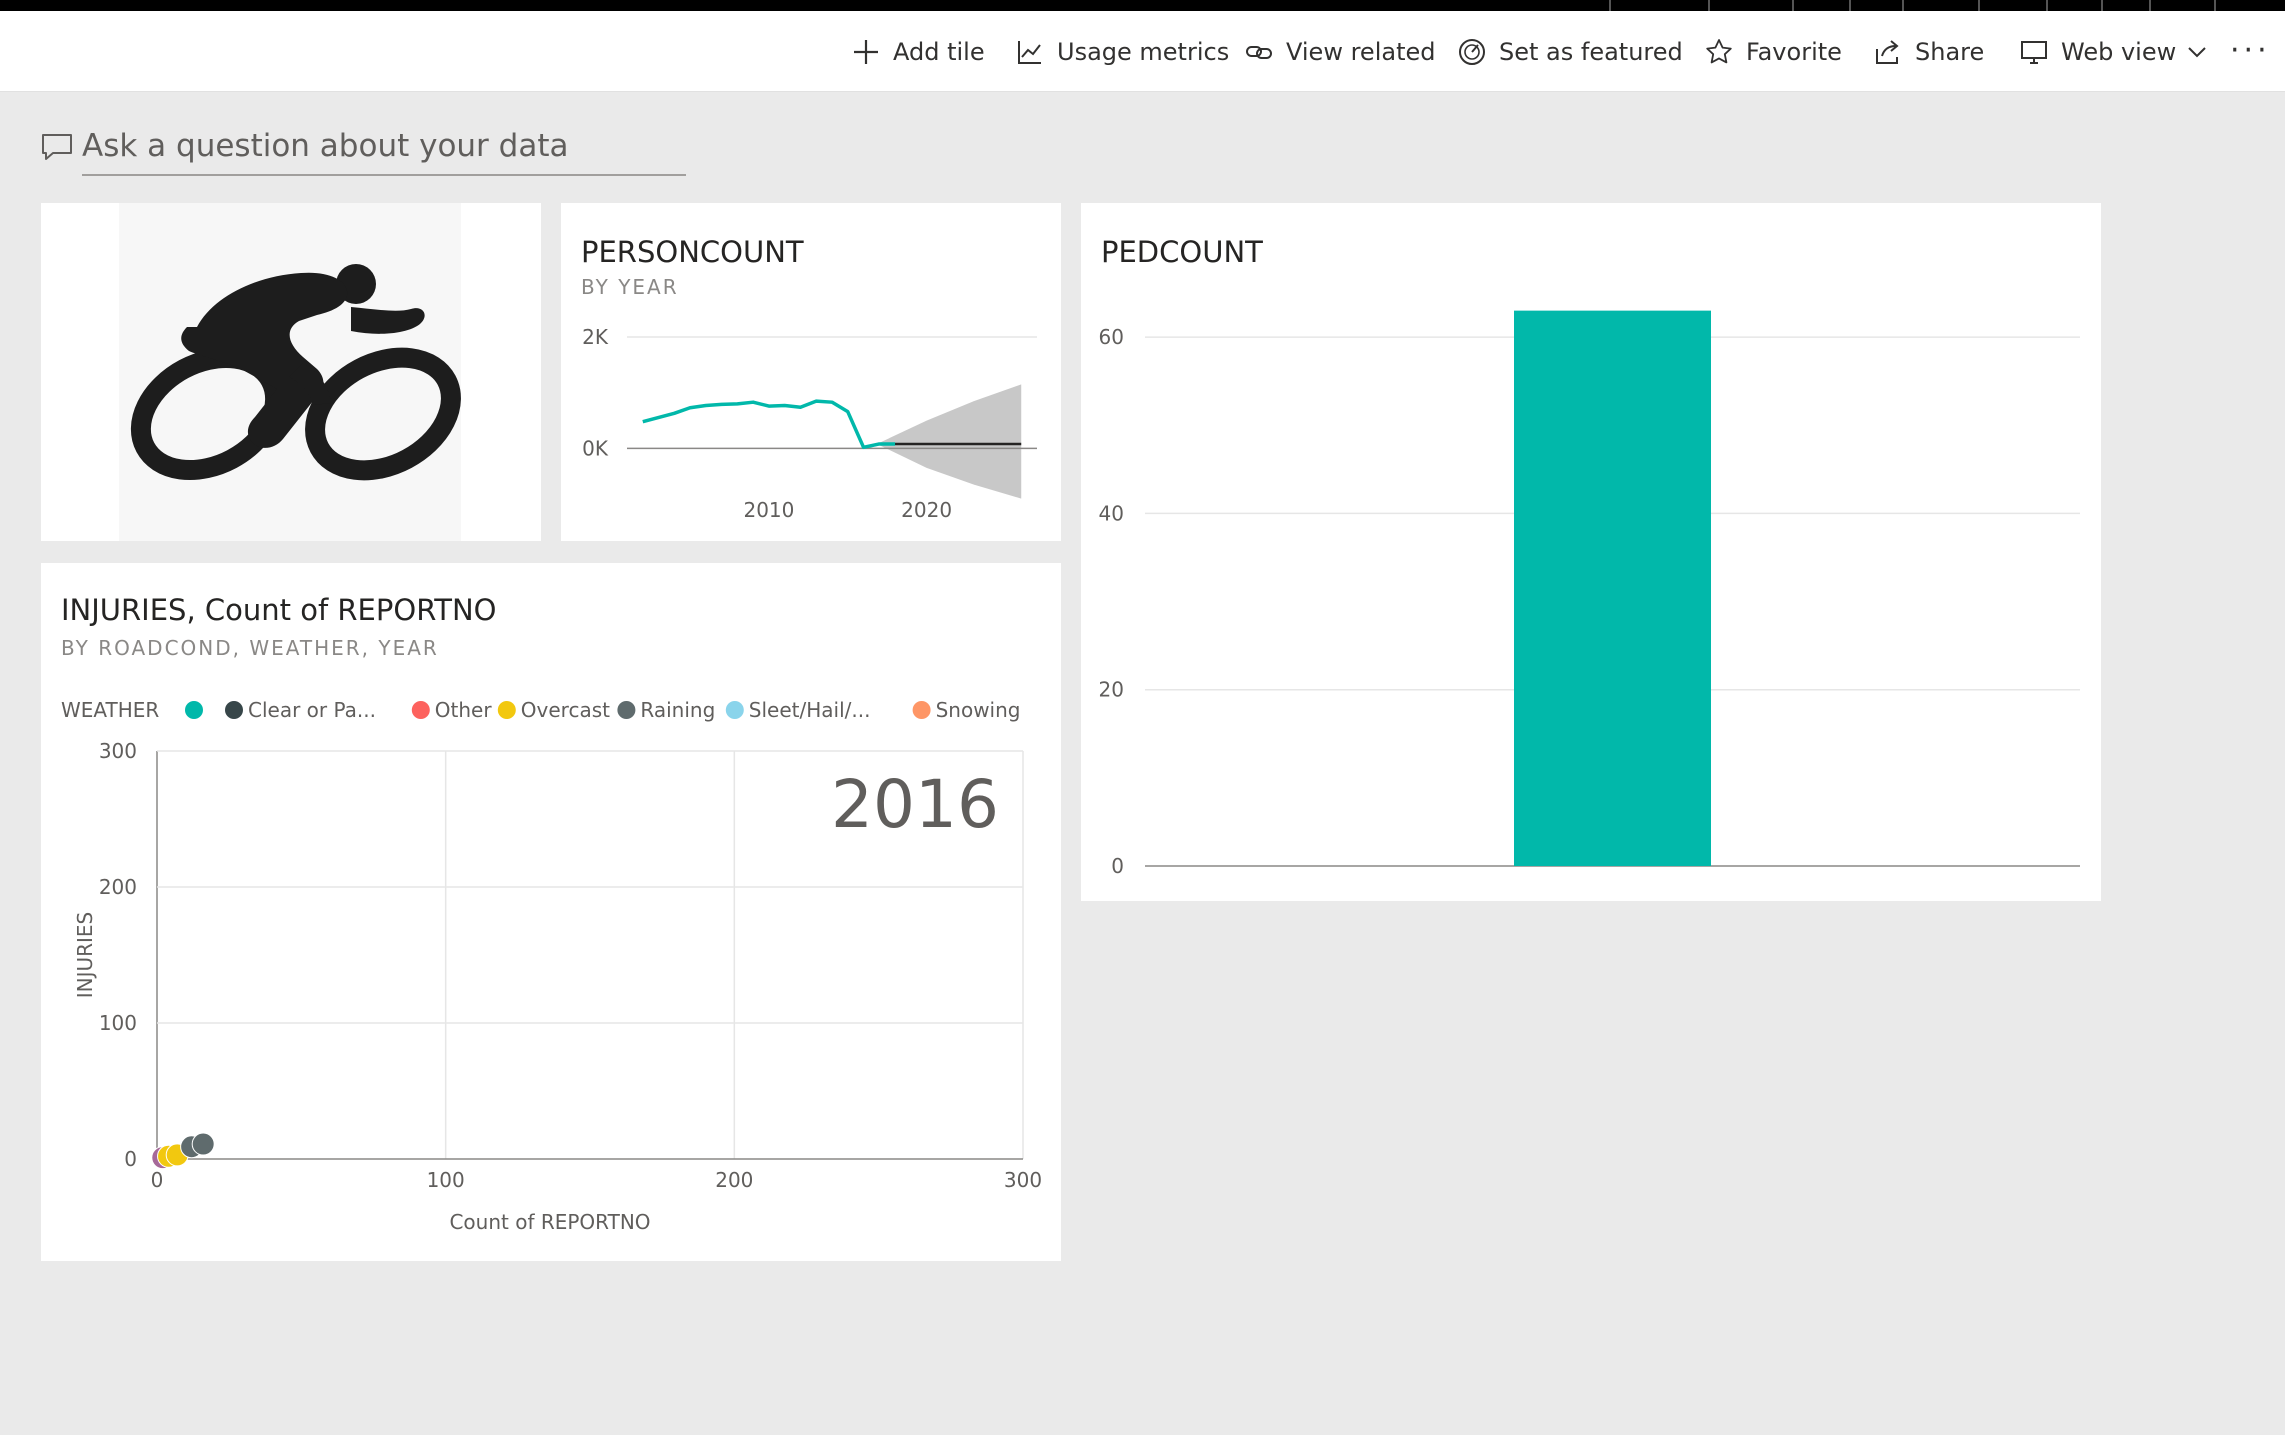  I want to click on legend-label: Raining, so click(677, 710).